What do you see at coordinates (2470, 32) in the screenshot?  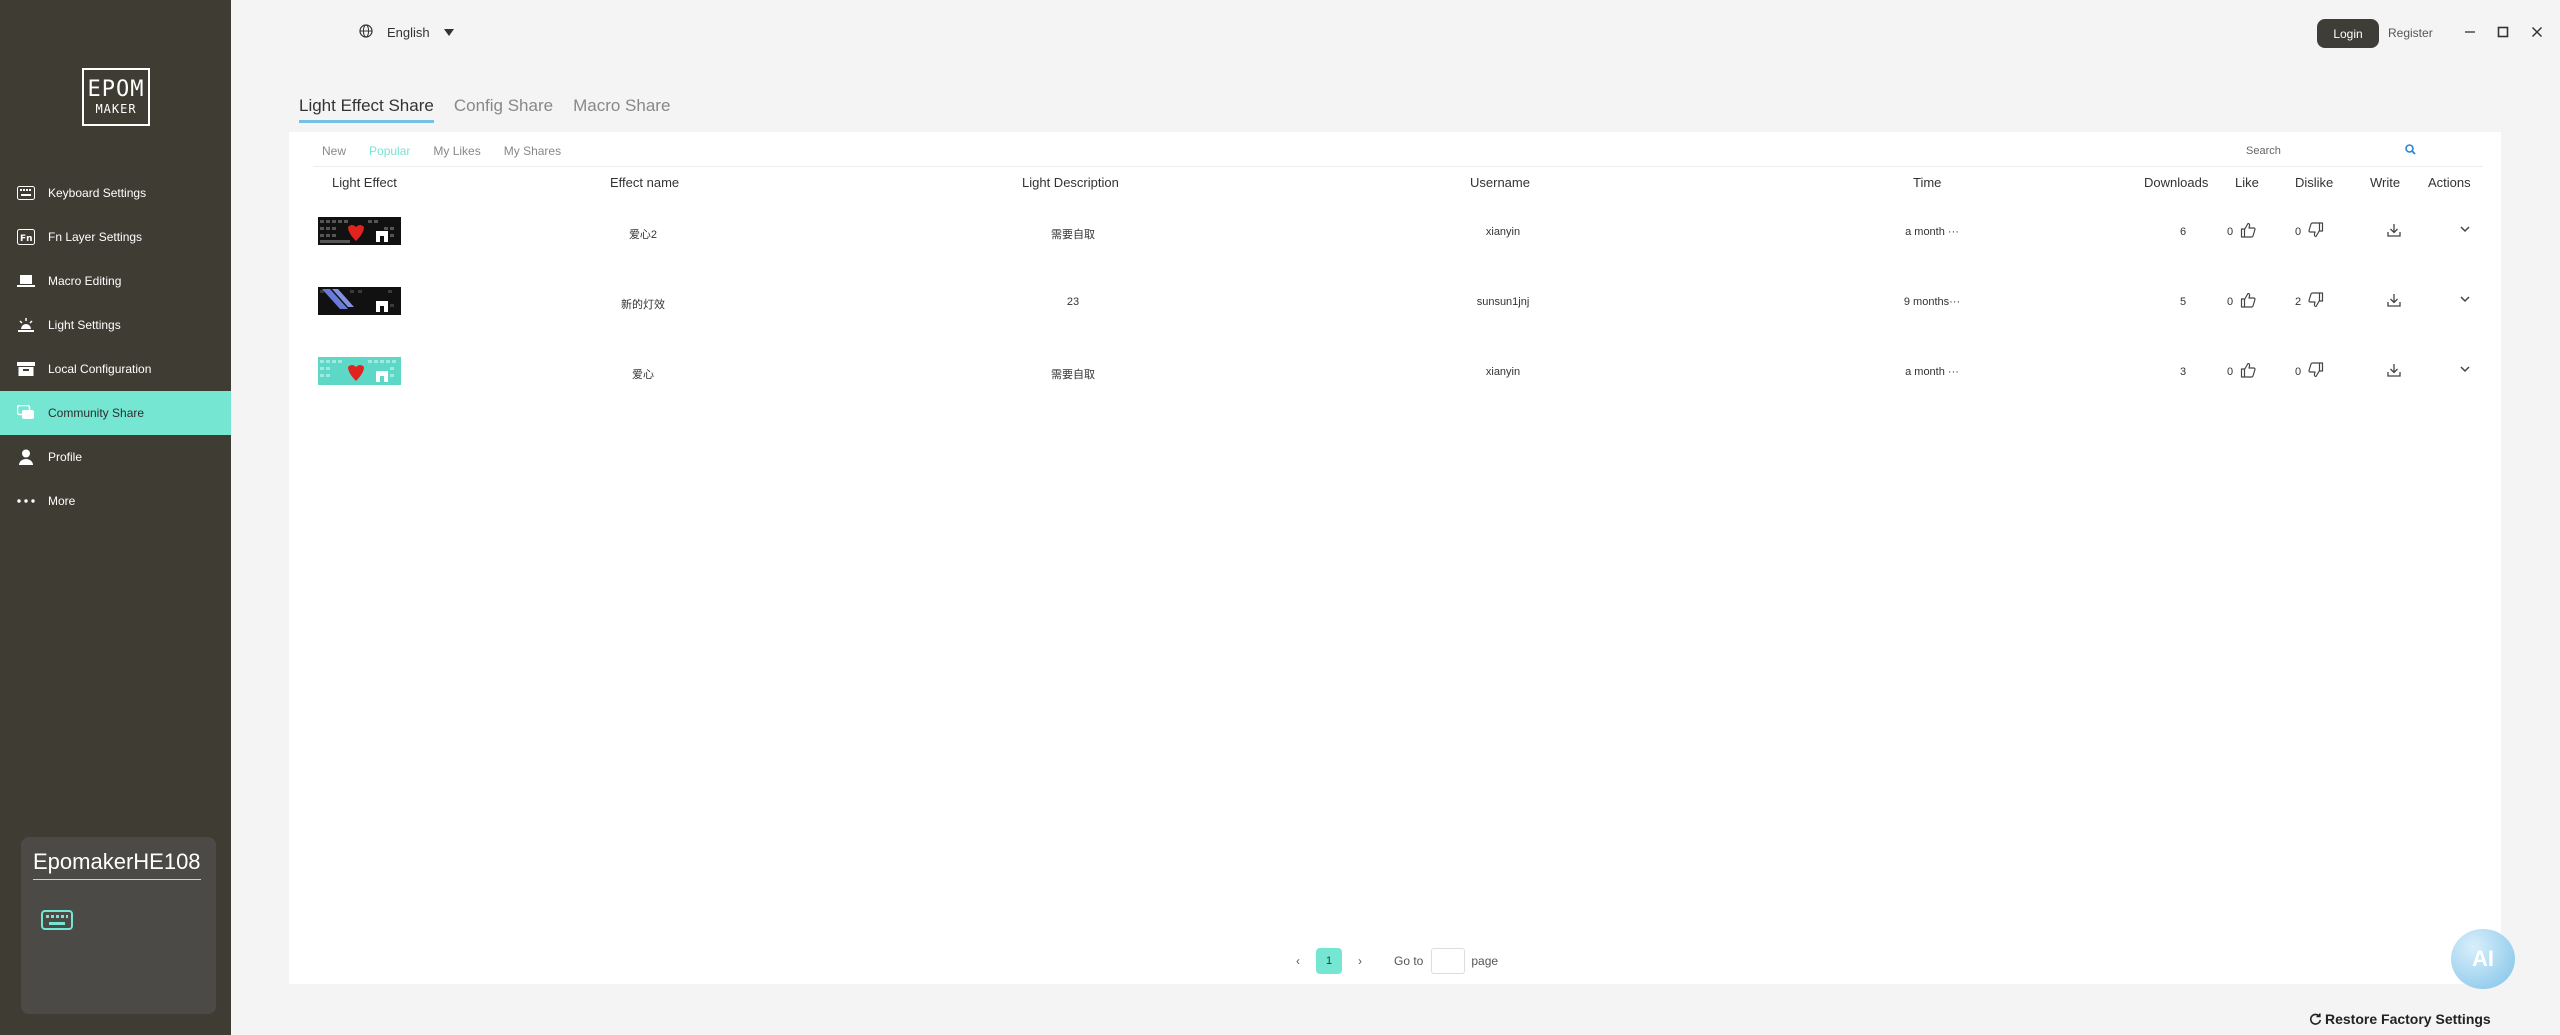 I see `minimize-icon` at bounding box center [2470, 32].